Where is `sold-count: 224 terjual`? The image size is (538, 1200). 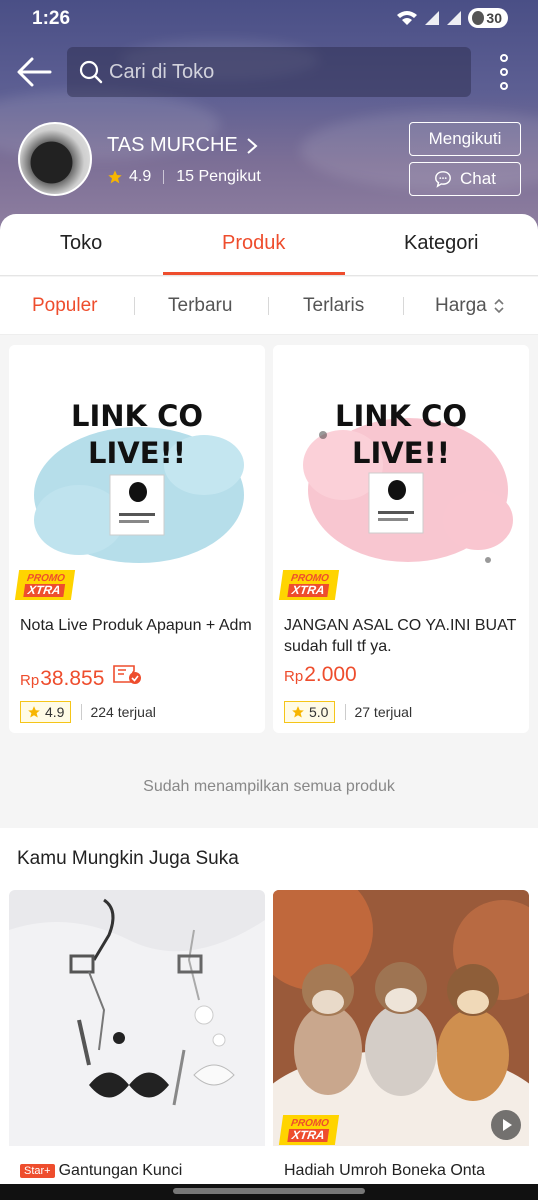
sold-count: 224 terjual is located at coordinates (118, 712).